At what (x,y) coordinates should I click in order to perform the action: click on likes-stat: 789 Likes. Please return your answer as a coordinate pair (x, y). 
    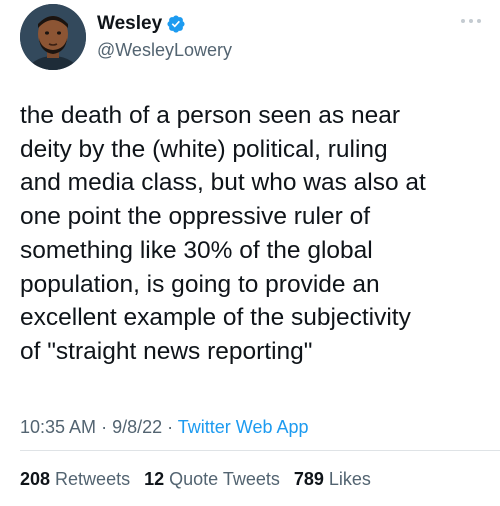
    Looking at the image, I should click on (332, 479).